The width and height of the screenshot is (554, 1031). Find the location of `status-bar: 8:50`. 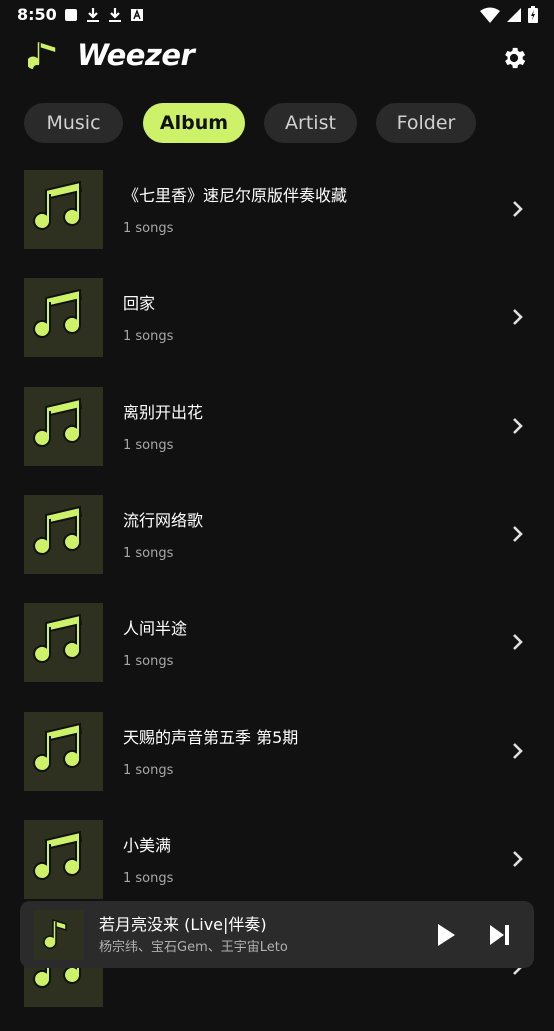

status-bar: 8:50 is located at coordinates (277, 15).